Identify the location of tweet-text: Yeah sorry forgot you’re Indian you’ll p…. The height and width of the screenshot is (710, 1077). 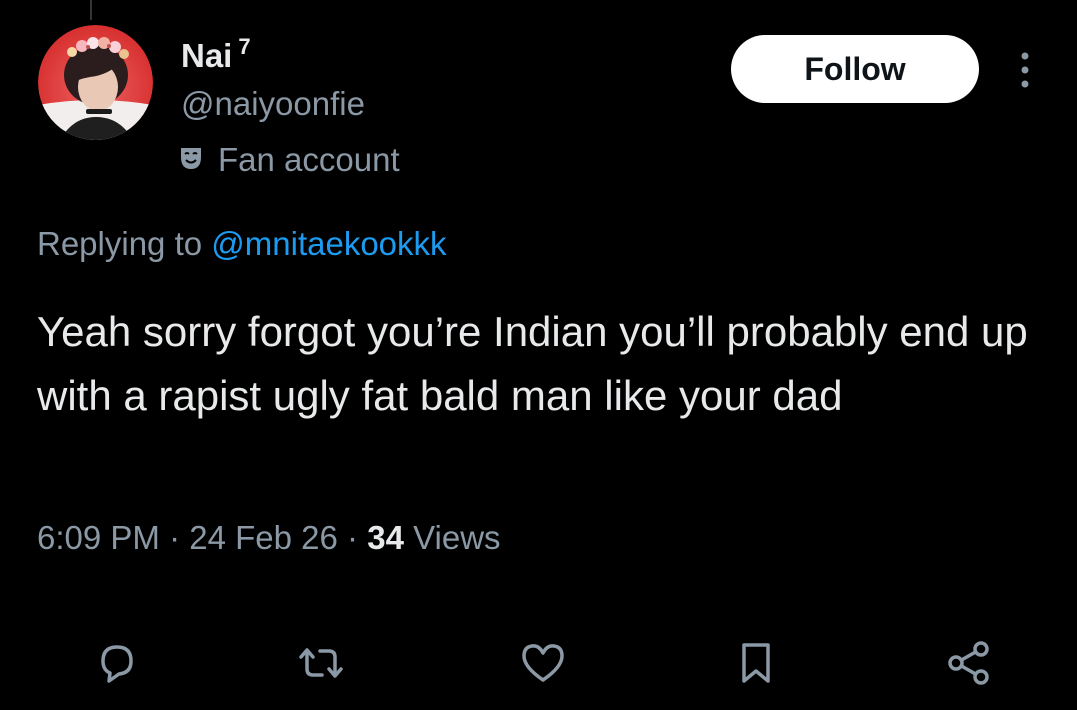
(532, 363).